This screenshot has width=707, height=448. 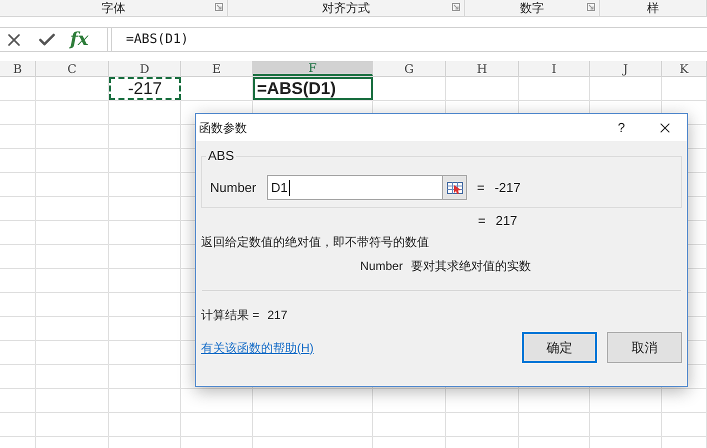 What do you see at coordinates (145, 68) in the screenshot?
I see `column-header: D` at bounding box center [145, 68].